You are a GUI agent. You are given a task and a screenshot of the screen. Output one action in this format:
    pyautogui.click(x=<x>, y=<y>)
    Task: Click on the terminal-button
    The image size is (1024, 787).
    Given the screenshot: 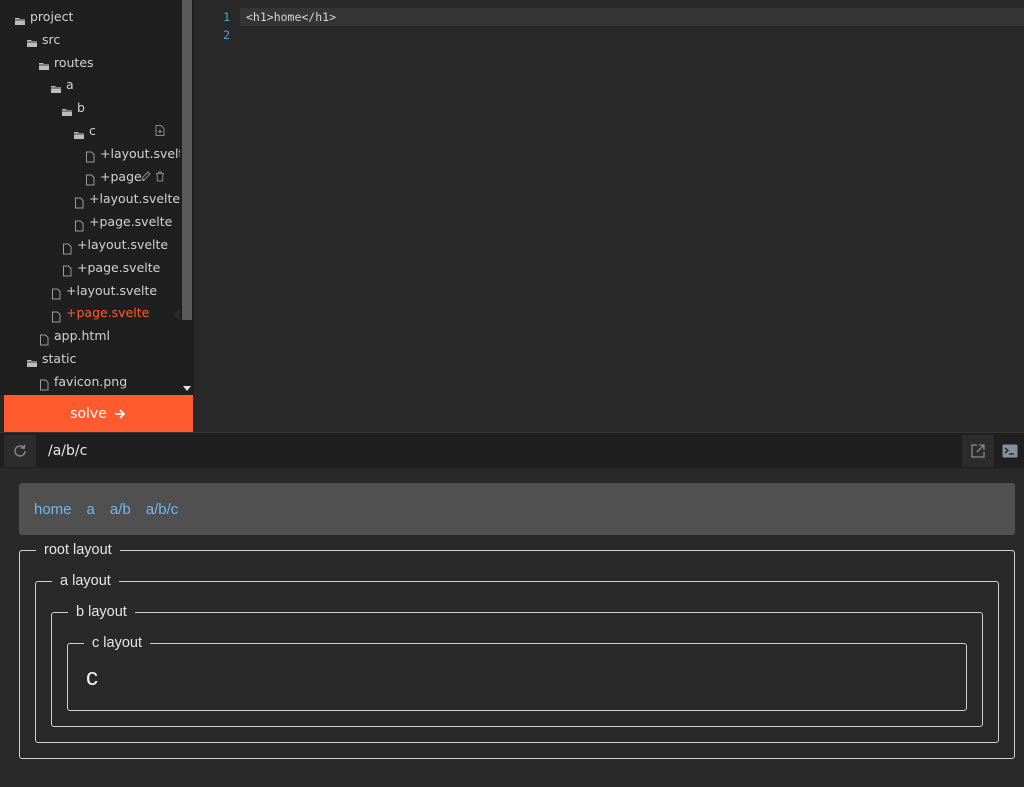 What is the action you would take?
    pyautogui.click(x=1010, y=451)
    